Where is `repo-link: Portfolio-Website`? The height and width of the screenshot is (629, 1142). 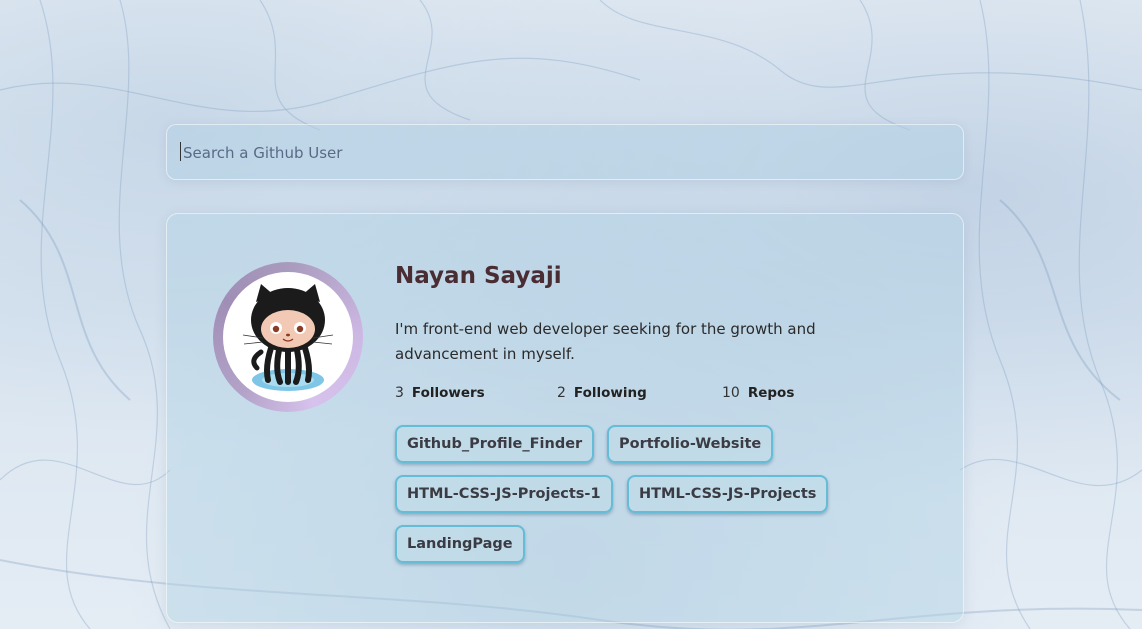
repo-link: Portfolio-Website is located at coordinates (690, 444).